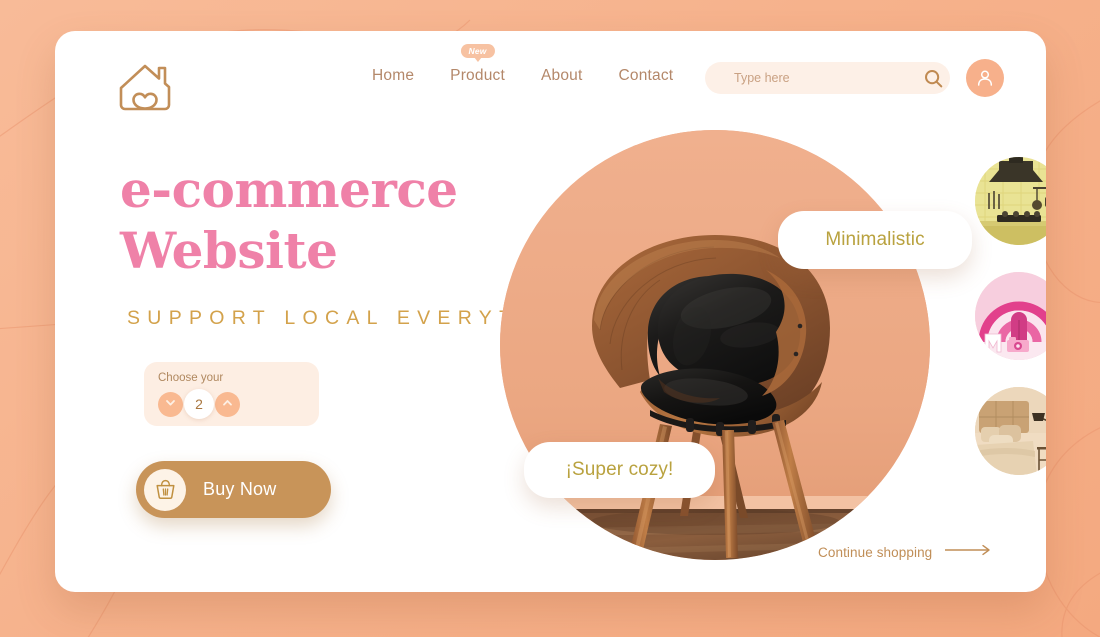 This screenshot has width=1100, height=637. I want to click on buy-now-button: Buy Now, so click(233, 489).